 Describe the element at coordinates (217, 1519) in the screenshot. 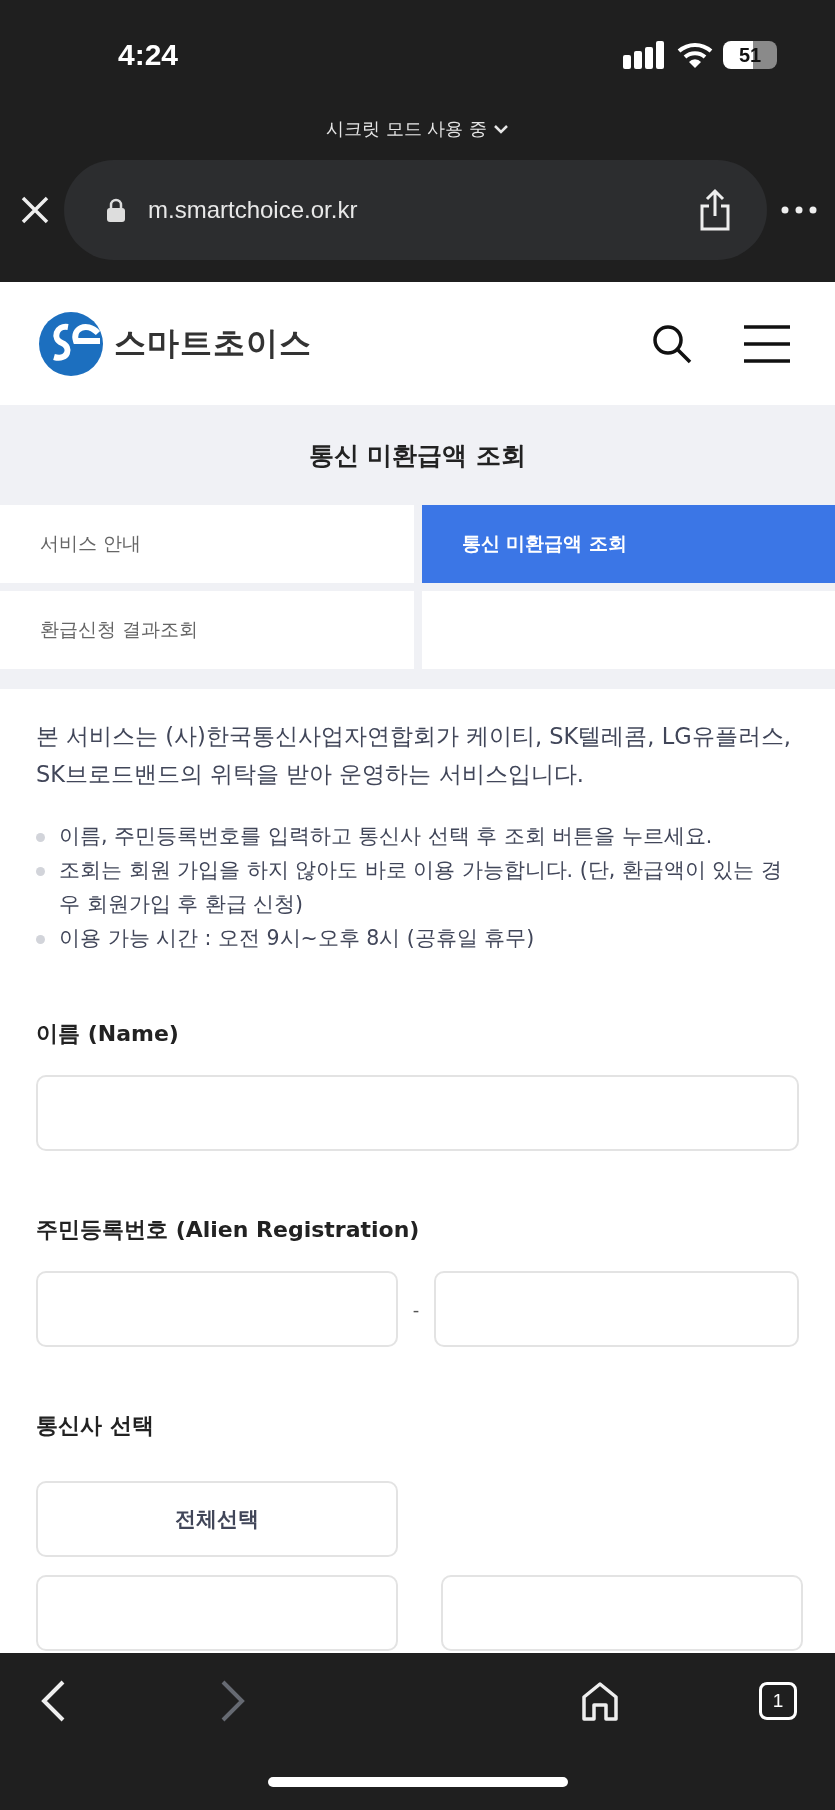

I see `select-all-button: 전체선택` at that location.